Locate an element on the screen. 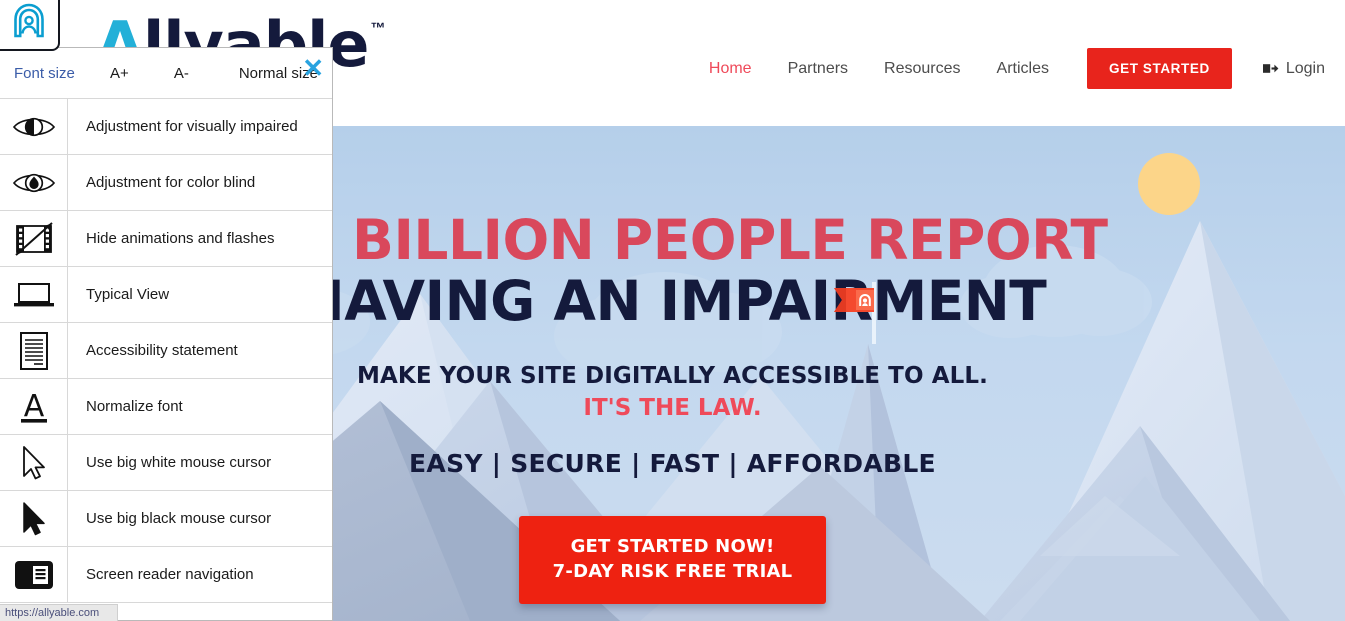 The height and width of the screenshot is (621, 1345). option-accessibility-statement: Accessibility statement is located at coordinates (166, 350).